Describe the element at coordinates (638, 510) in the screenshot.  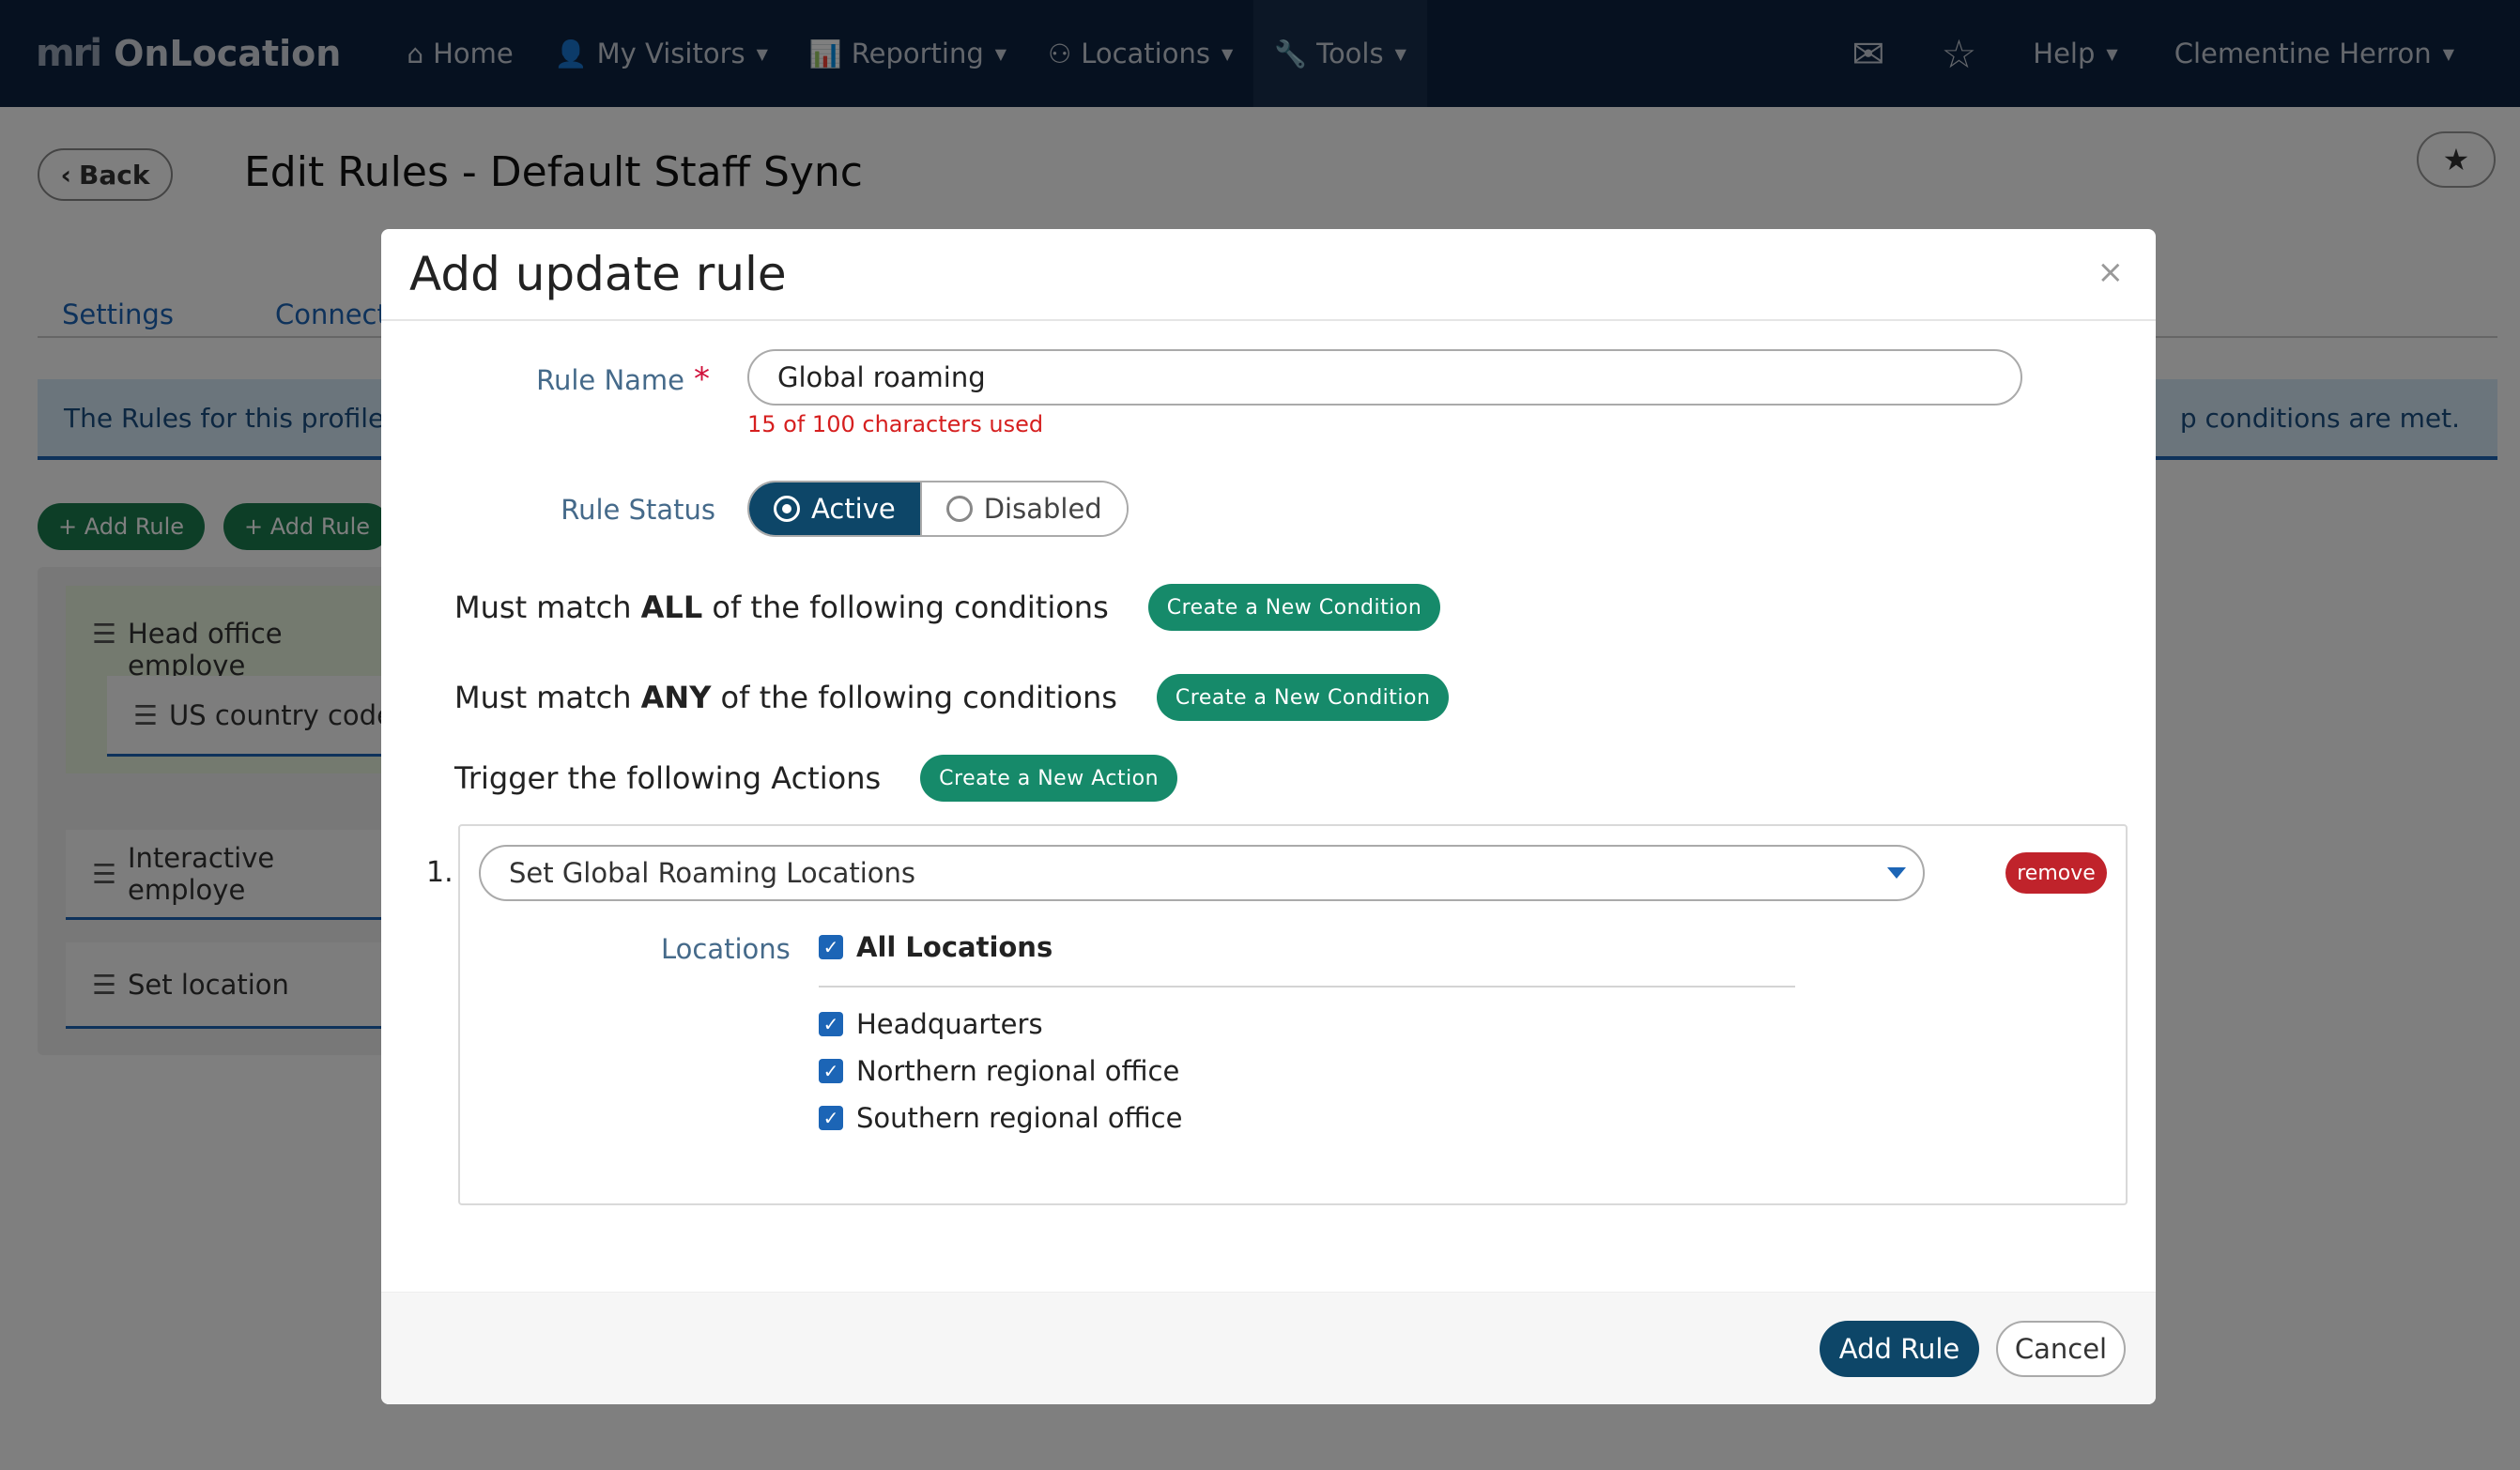
I see `rule-status-label: Rule Status` at that location.